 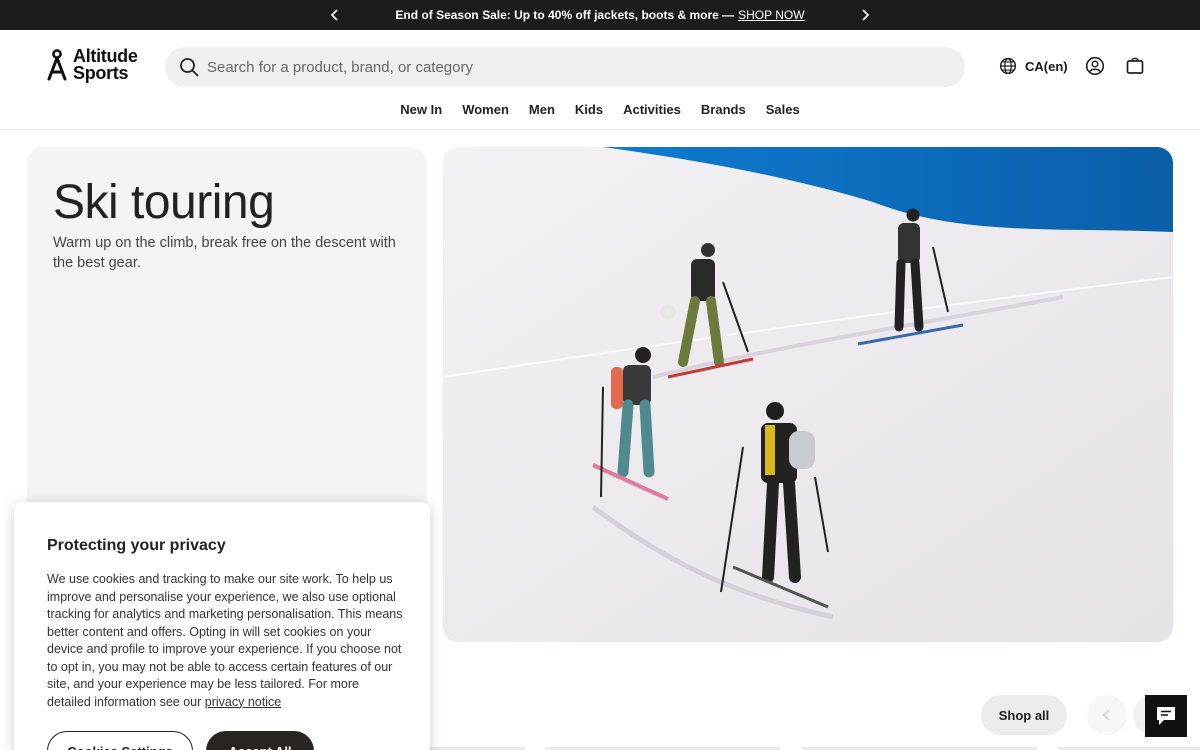 I want to click on cookies-settings-button: Cookies Settings, so click(x=120, y=740).